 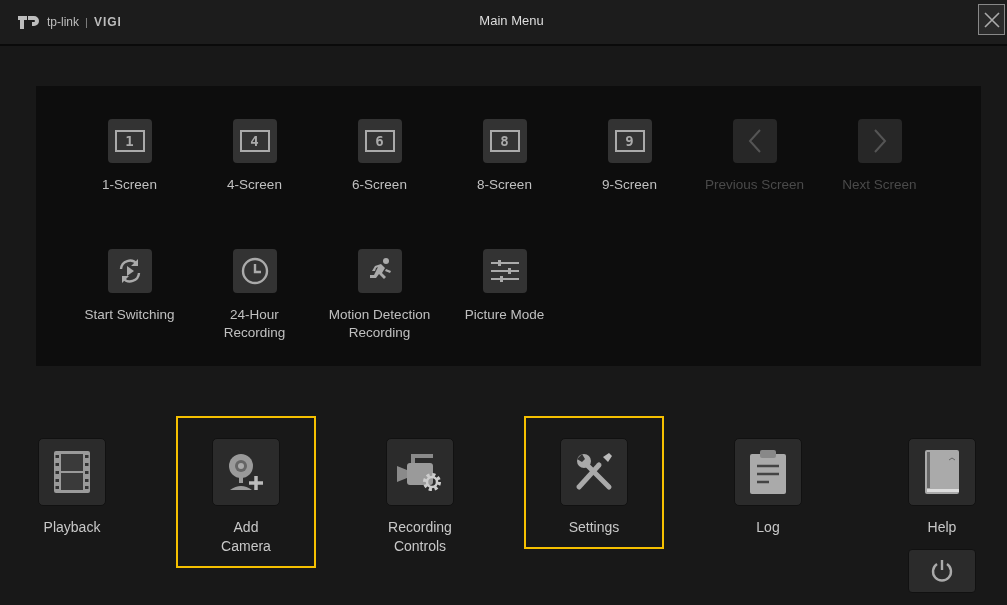 What do you see at coordinates (254, 324) in the screenshot?
I see `quick-action-label: 24-Hour Recording` at bounding box center [254, 324].